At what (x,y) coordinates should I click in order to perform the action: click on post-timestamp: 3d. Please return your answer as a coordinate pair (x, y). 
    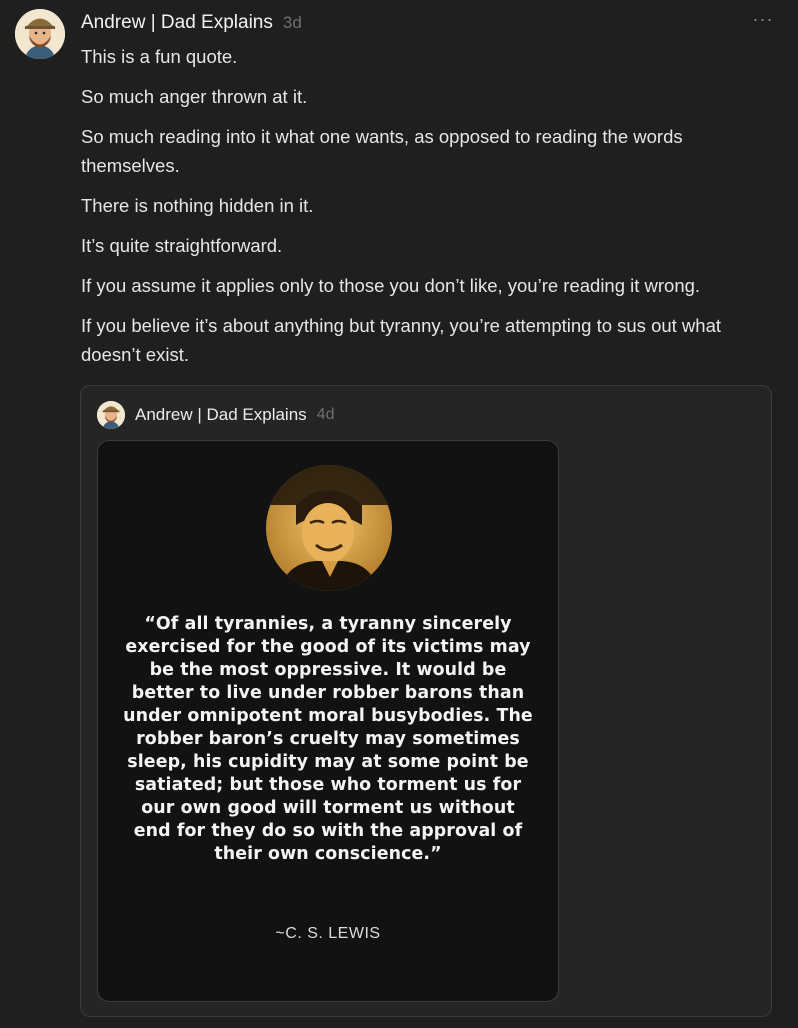
    Looking at the image, I should click on (292, 23).